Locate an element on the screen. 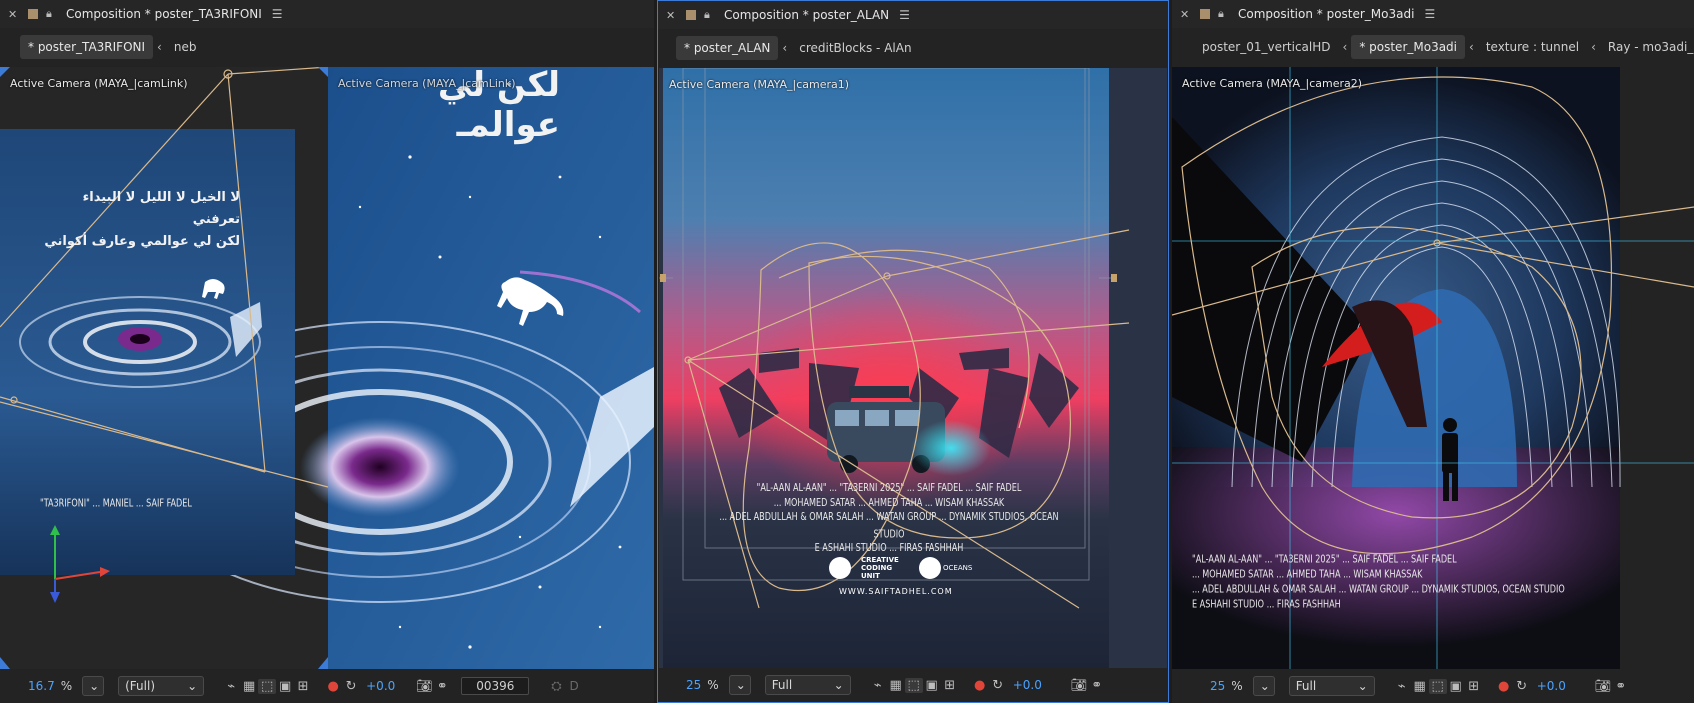 The image size is (1694, 703). comp-tabs: * poster_TA3RIFONI ‹ neb is located at coordinates (327, 47).